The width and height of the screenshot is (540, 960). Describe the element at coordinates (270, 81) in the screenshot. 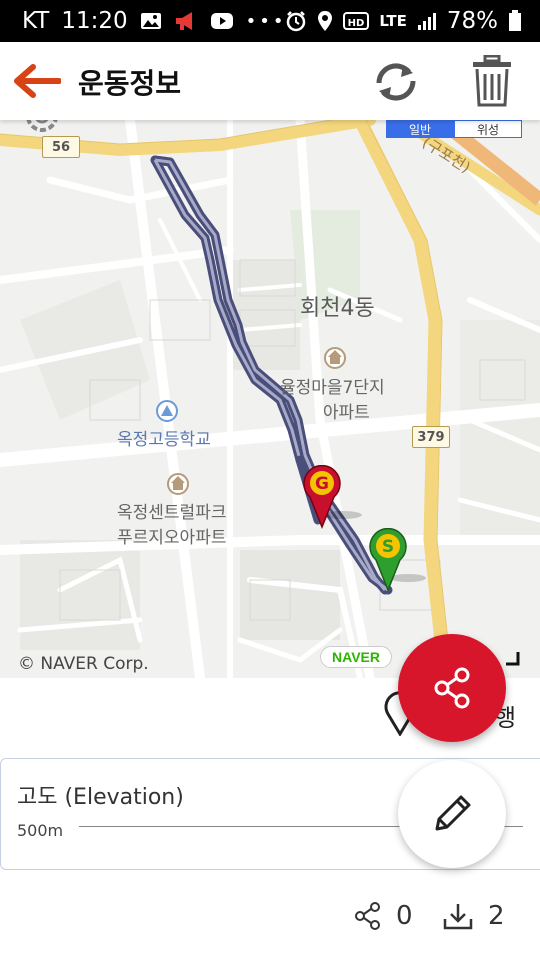

I see `app-bar: 운동정보` at that location.